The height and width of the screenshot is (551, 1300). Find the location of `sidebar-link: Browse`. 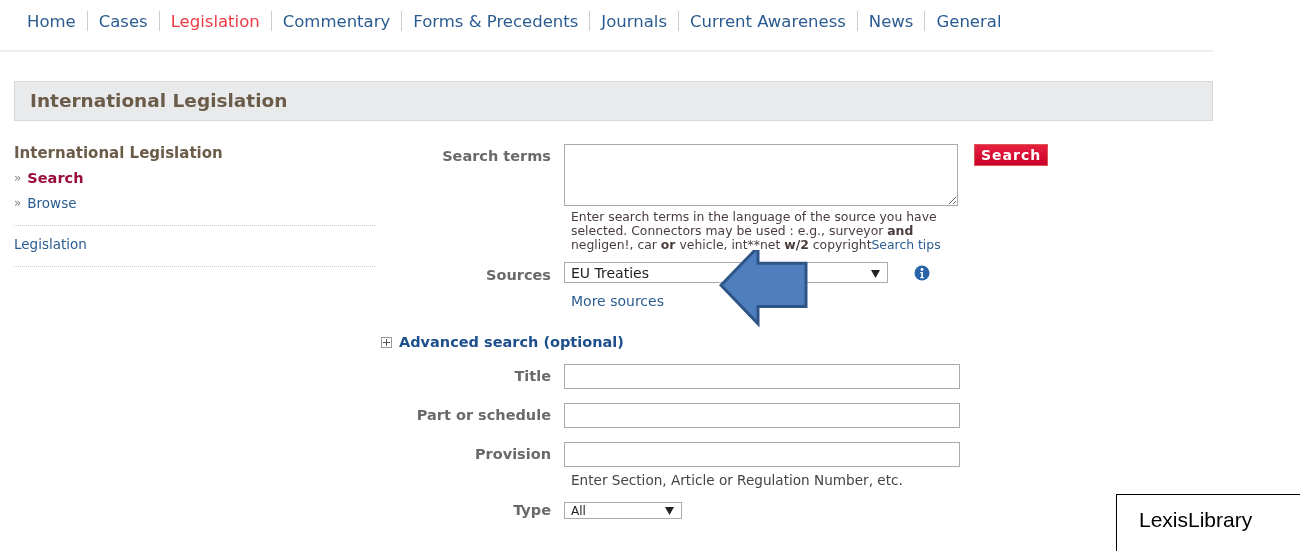

sidebar-link: Browse is located at coordinates (52, 202).